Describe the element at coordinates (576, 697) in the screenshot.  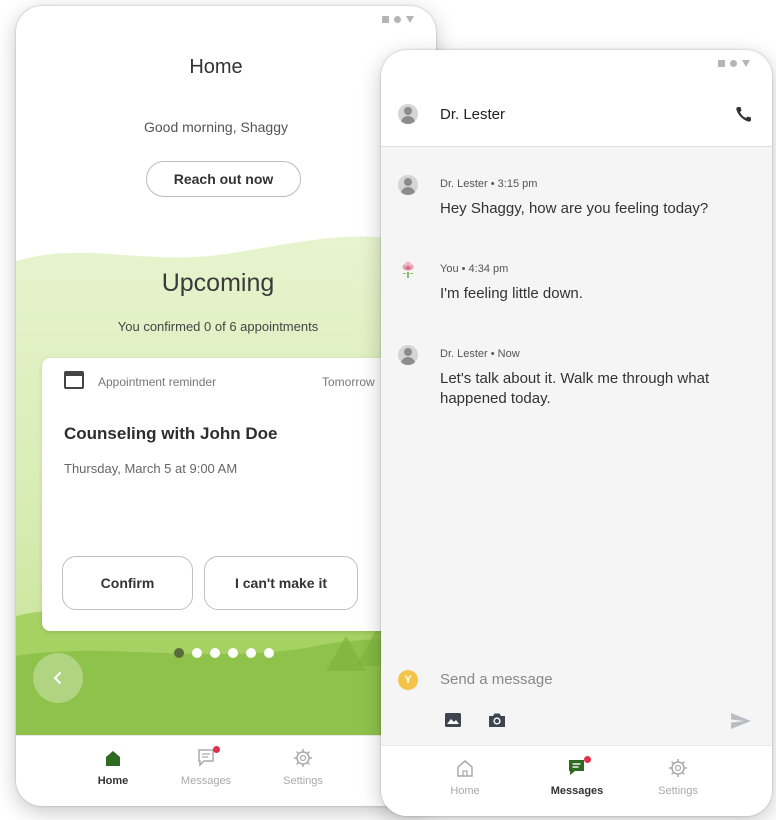
I see `message-composer: Y Send a message` at that location.